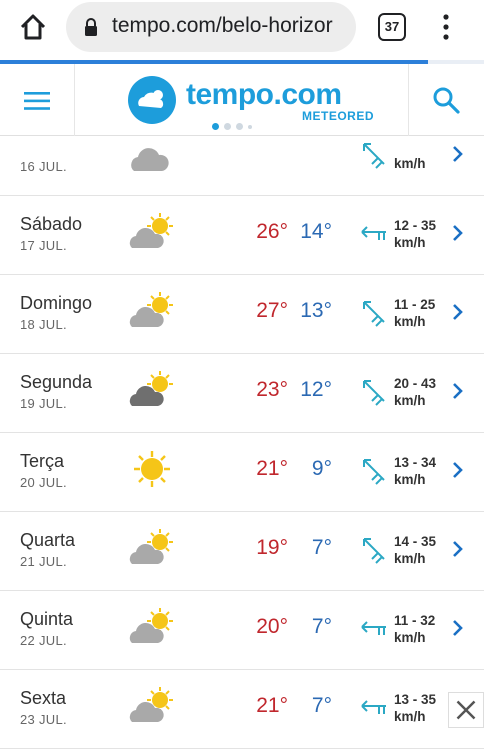 This screenshot has height=750, width=484. I want to click on day-name: Terça, so click(42, 461).